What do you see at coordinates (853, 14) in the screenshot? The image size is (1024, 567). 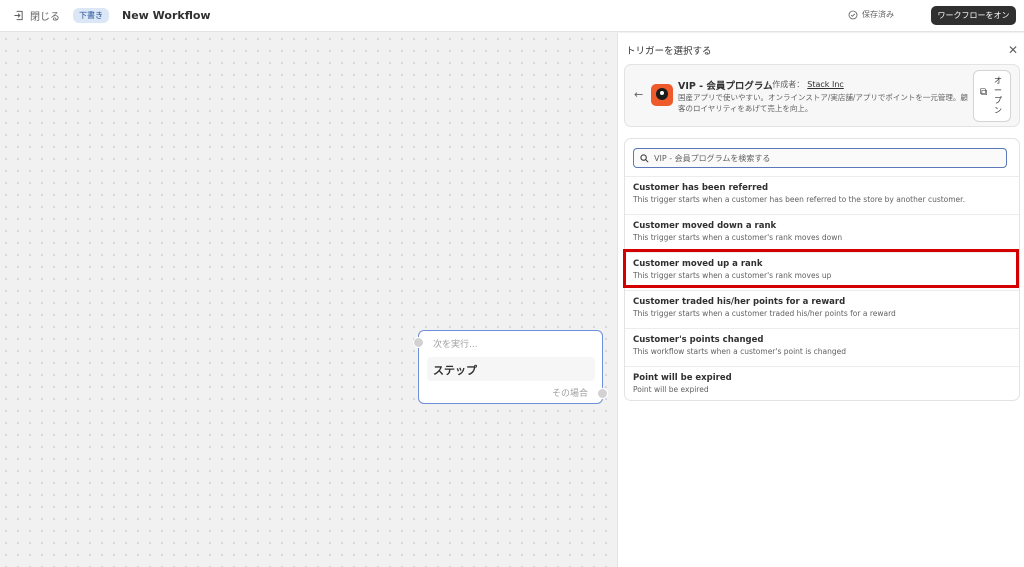 I see `check-circle-icon` at bounding box center [853, 14].